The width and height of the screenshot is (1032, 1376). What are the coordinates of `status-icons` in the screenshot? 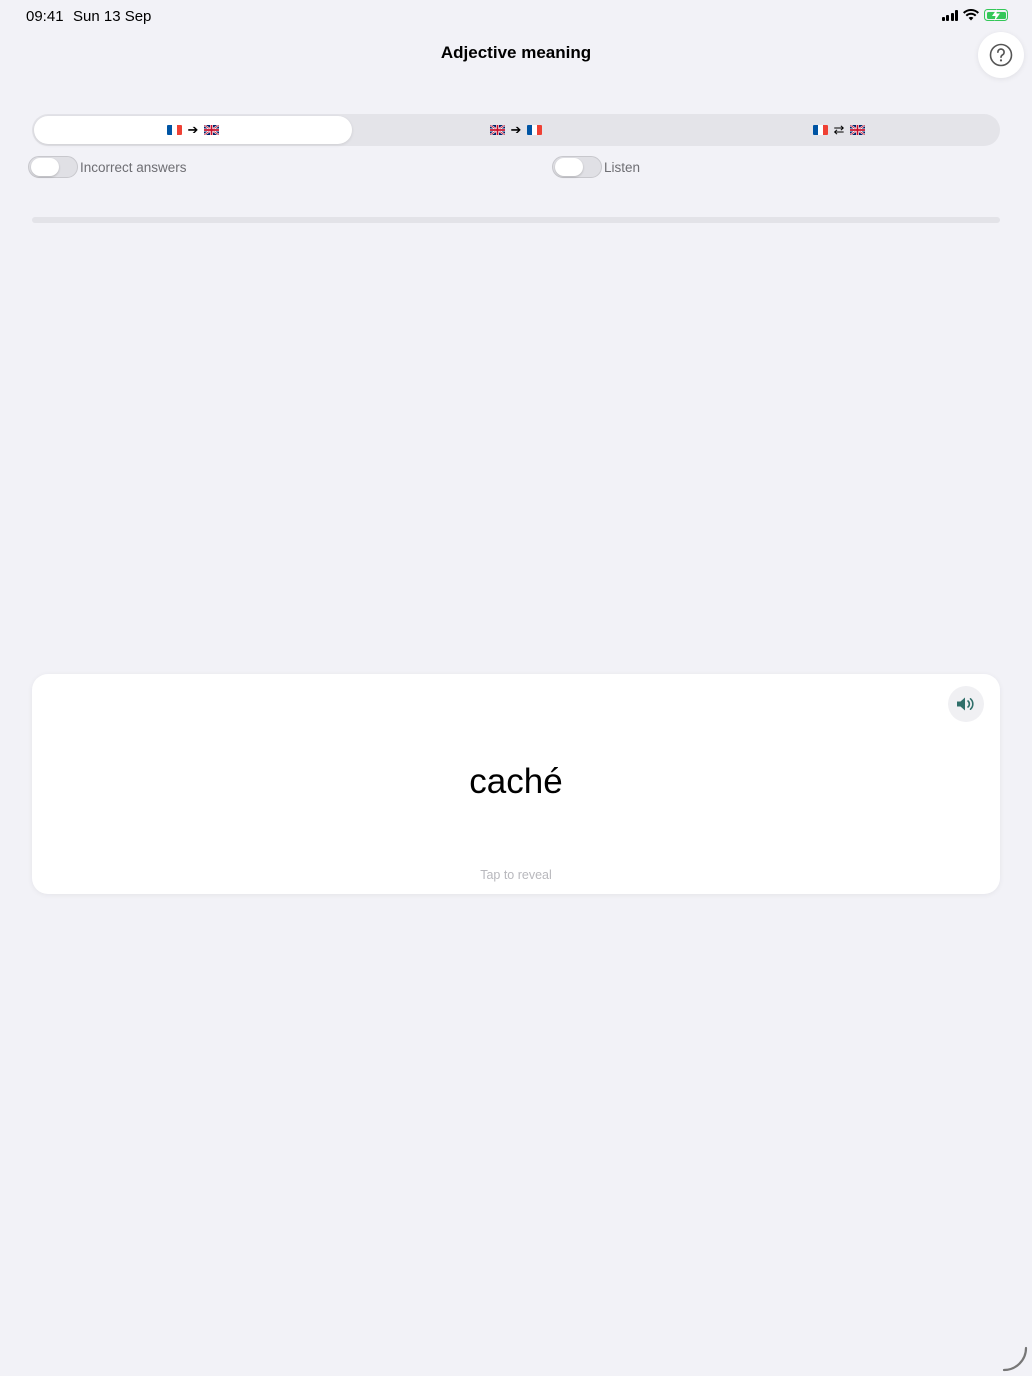 It's located at (974, 15).